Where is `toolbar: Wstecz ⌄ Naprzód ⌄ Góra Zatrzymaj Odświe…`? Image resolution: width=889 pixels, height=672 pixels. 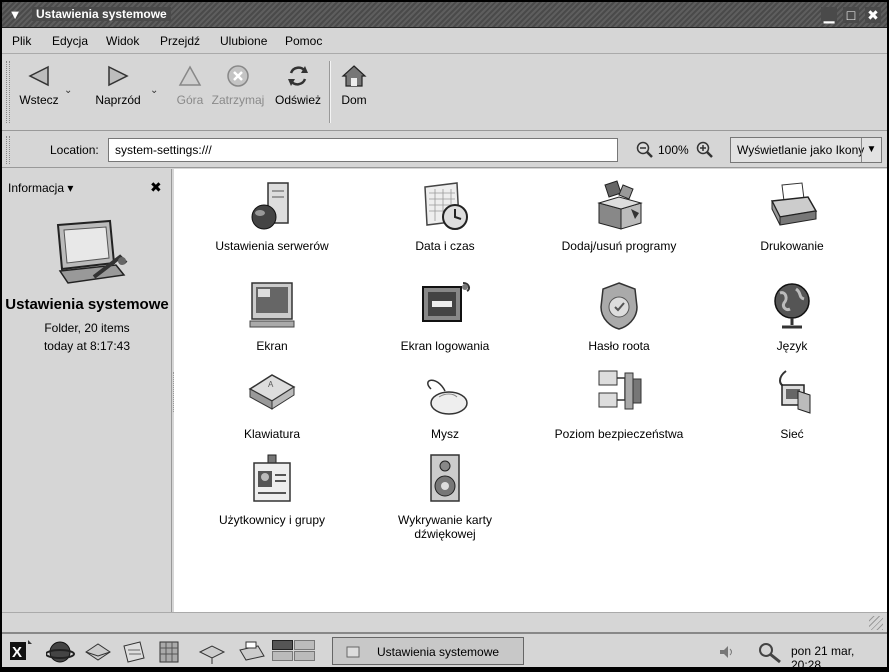 toolbar: Wstecz ⌄ Naprzód ⌄ Góra Zatrzymaj Odświe… is located at coordinates (444, 93).